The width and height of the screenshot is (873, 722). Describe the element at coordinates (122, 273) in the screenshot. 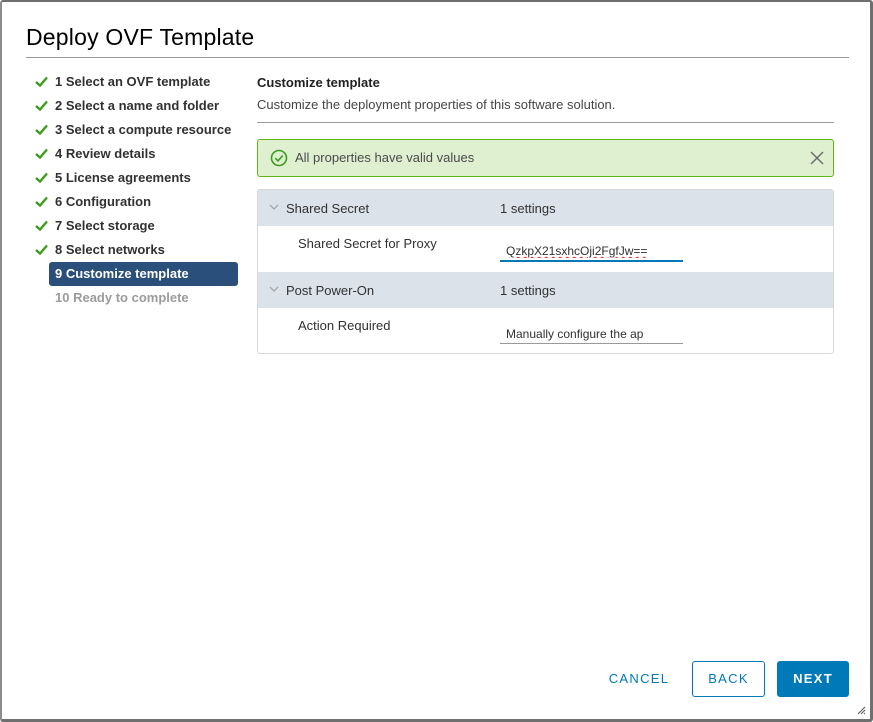

I see `step-label: 9 Customize template` at that location.